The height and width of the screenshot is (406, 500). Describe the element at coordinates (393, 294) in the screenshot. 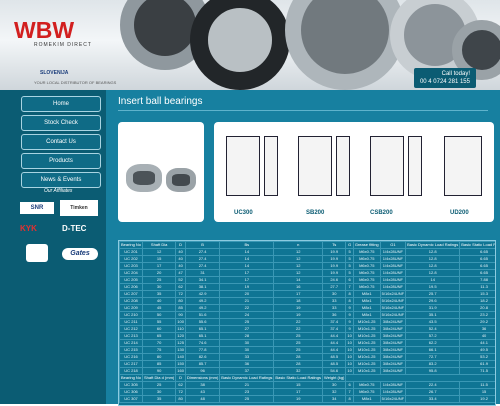

I see `table-cell: 5/16x24UNF` at that location.